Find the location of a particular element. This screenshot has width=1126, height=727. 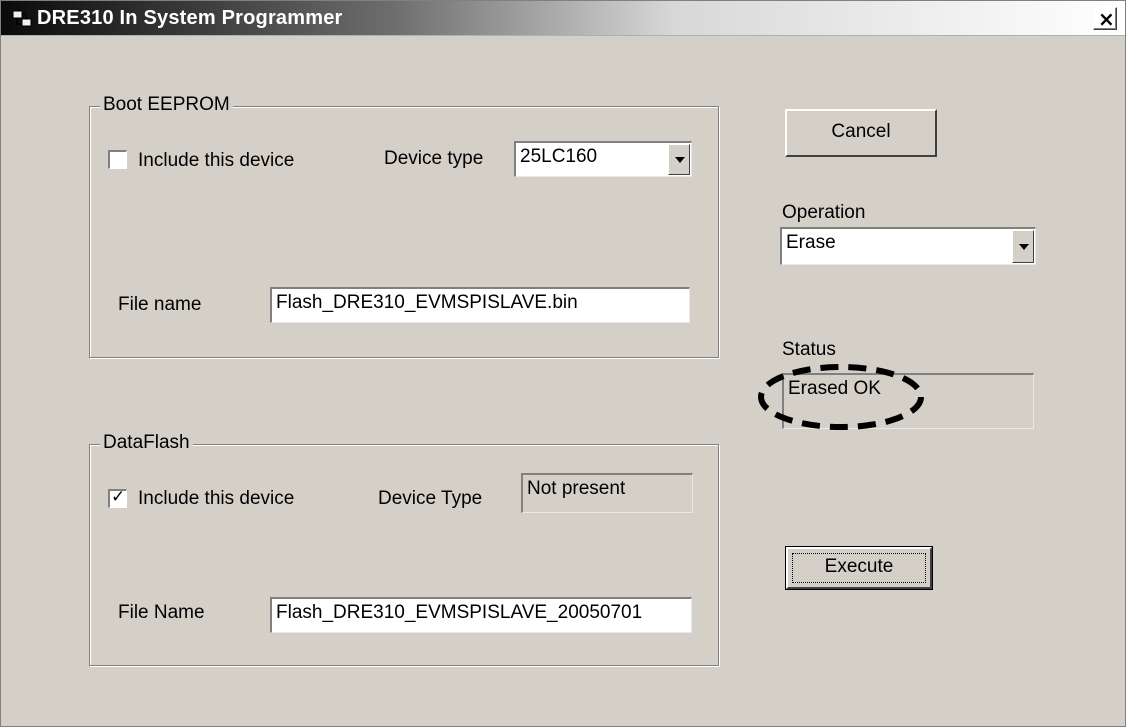

boot-eeprom-file-name-input: Flash_DRE310_EVMSPISLAVE.bin is located at coordinates (480, 305).